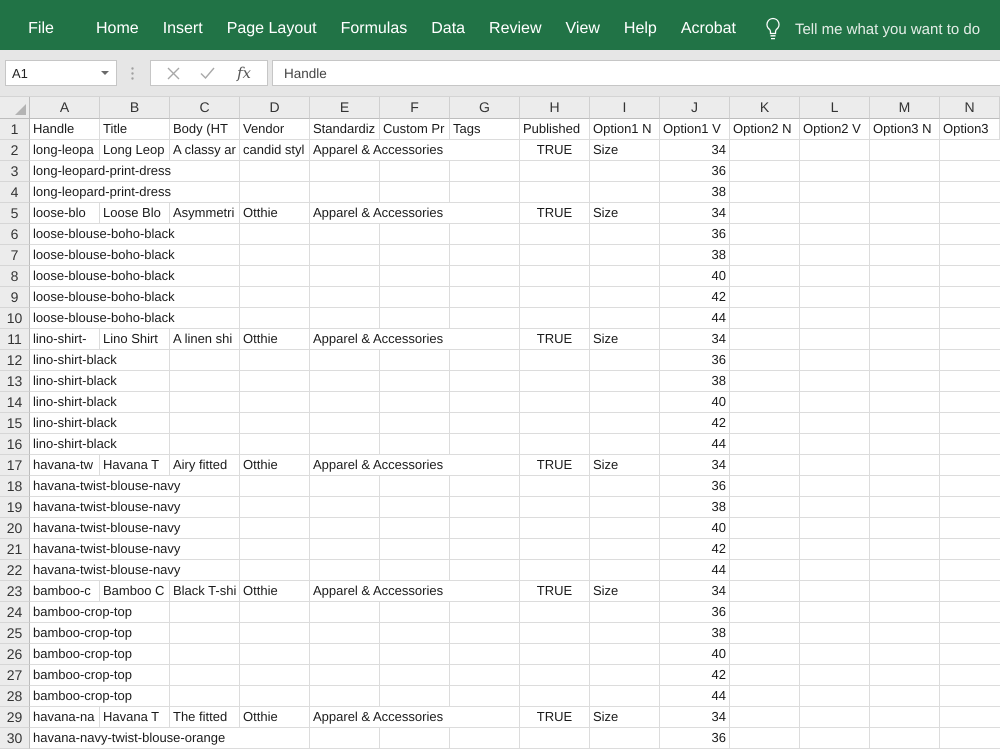 Image resolution: width=1000 pixels, height=750 pixels. I want to click on row-header: 26, so click(15, 654).